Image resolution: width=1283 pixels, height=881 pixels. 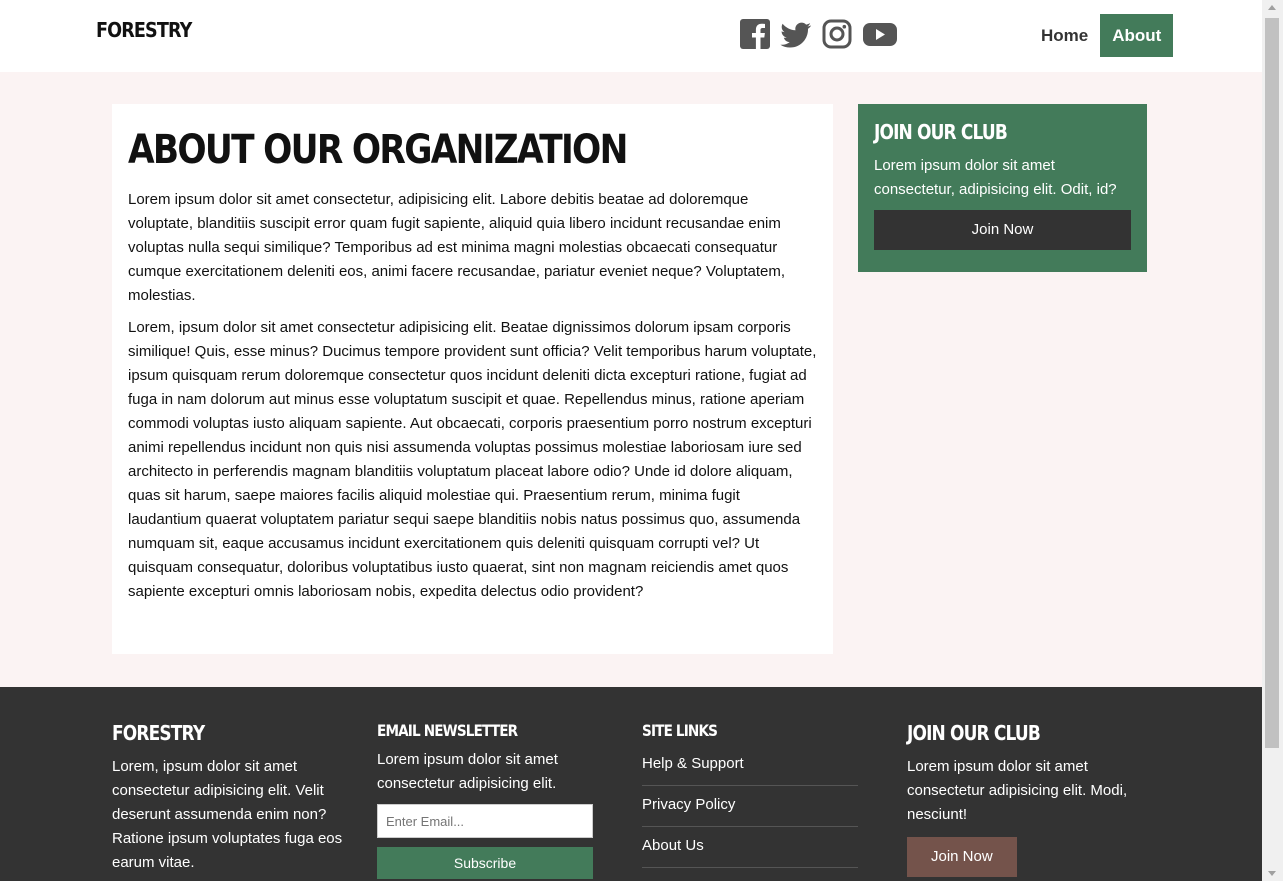 I want to click on footer-join-now-button: Join Now, so click(x=962, y=857).